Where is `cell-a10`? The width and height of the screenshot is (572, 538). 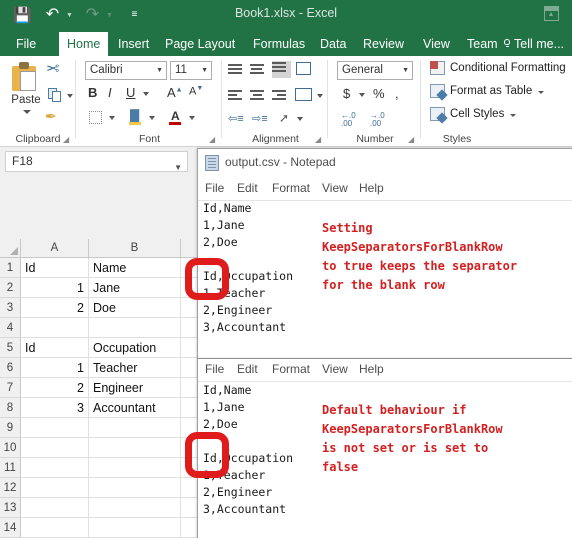 cell-a10 is located at coordinates (55, 448).